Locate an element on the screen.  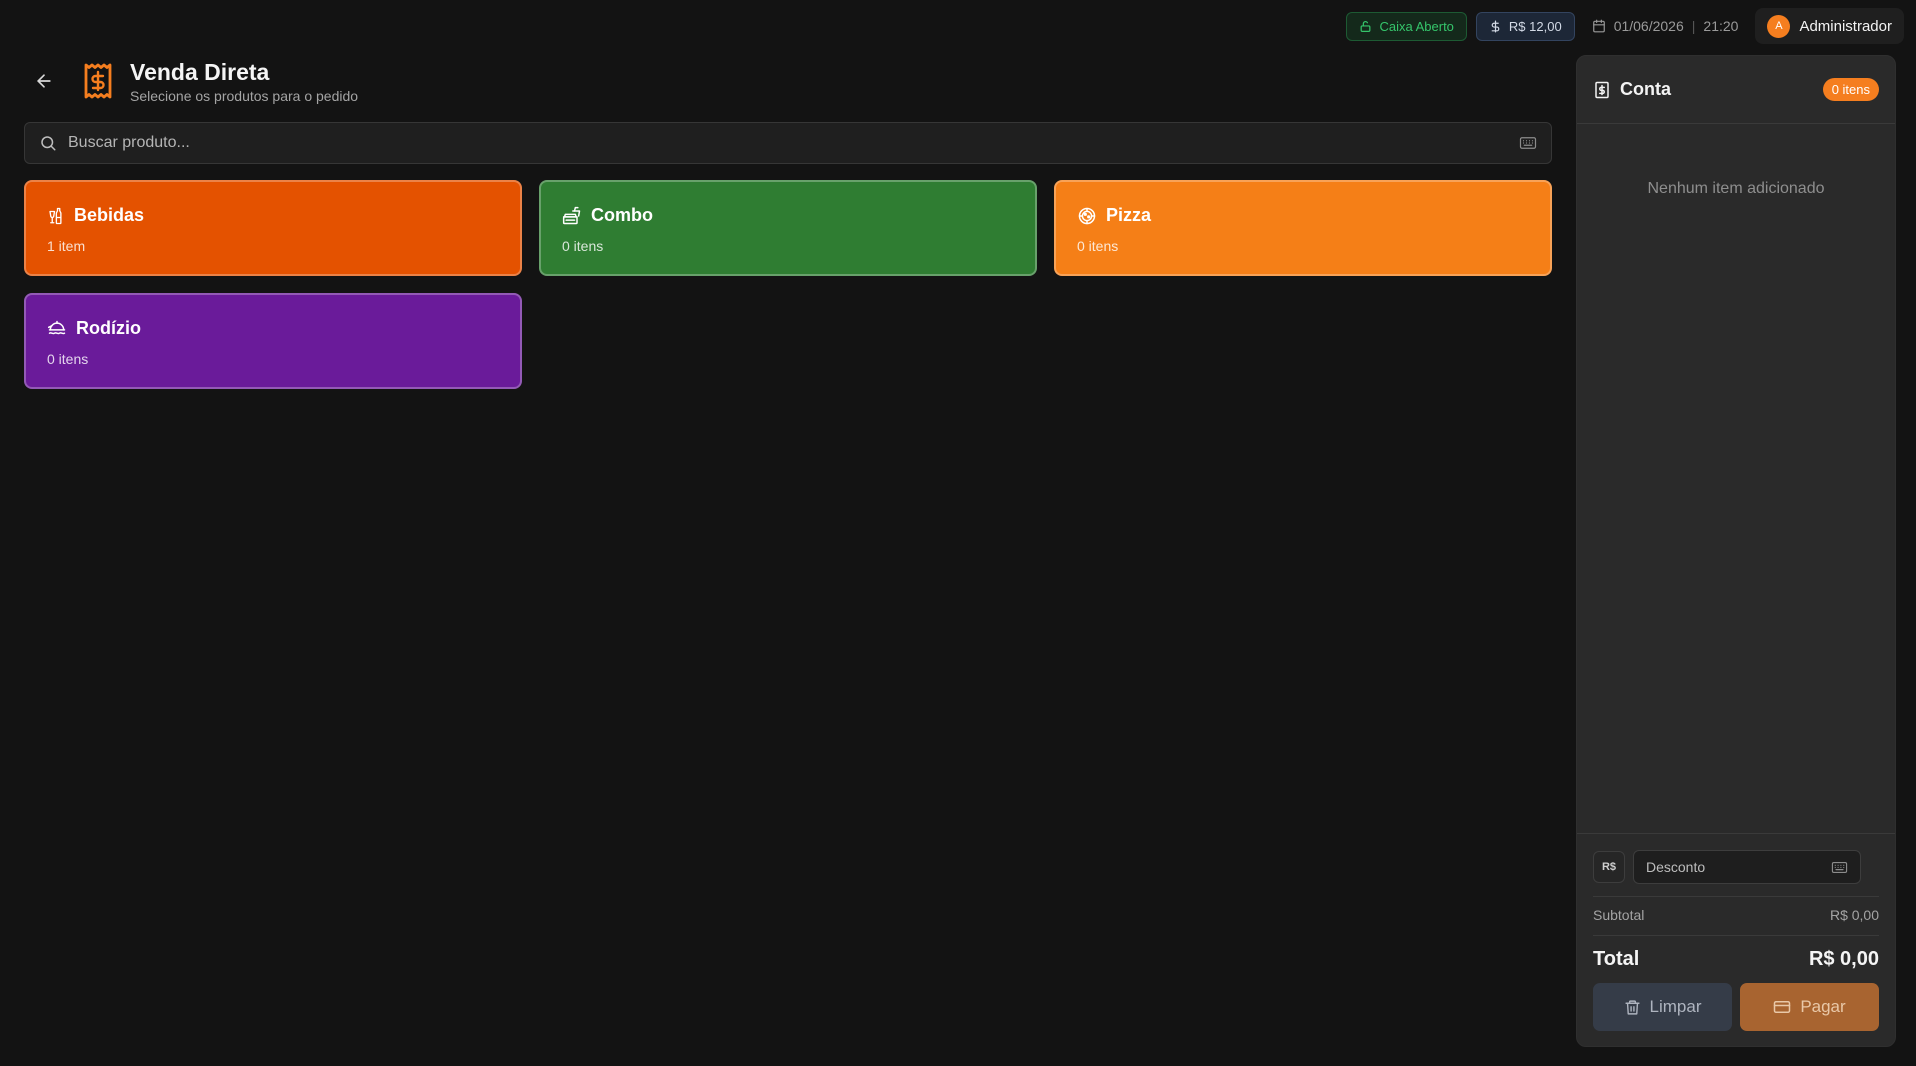
search-icon is located at coordinates (48, 143).